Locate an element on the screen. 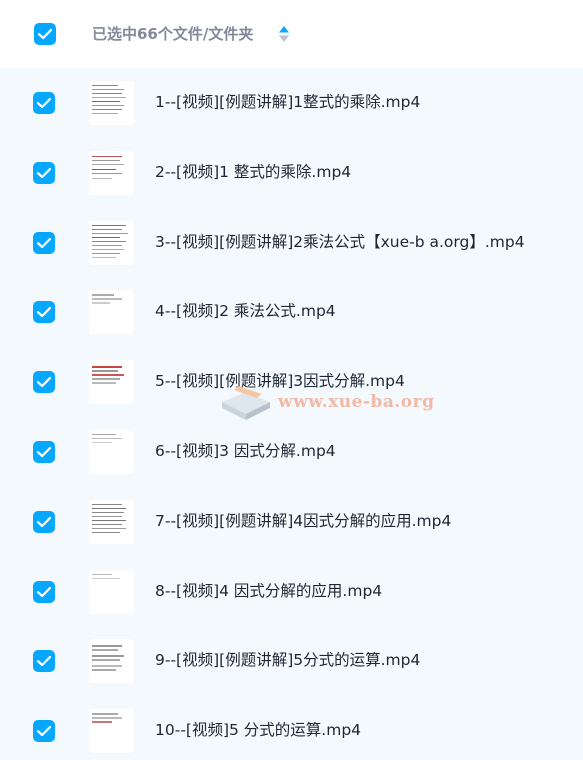 The height and width of the screenshot is (760, 583). selected-count-label: 已选中66个文件/文件夹 is located at coordinates (173, 34).